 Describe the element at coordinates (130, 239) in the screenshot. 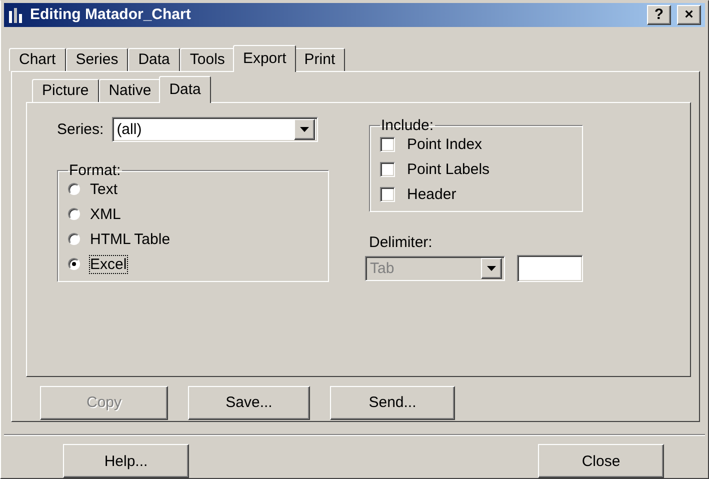

I see `option-label: HTML Table` at that location.